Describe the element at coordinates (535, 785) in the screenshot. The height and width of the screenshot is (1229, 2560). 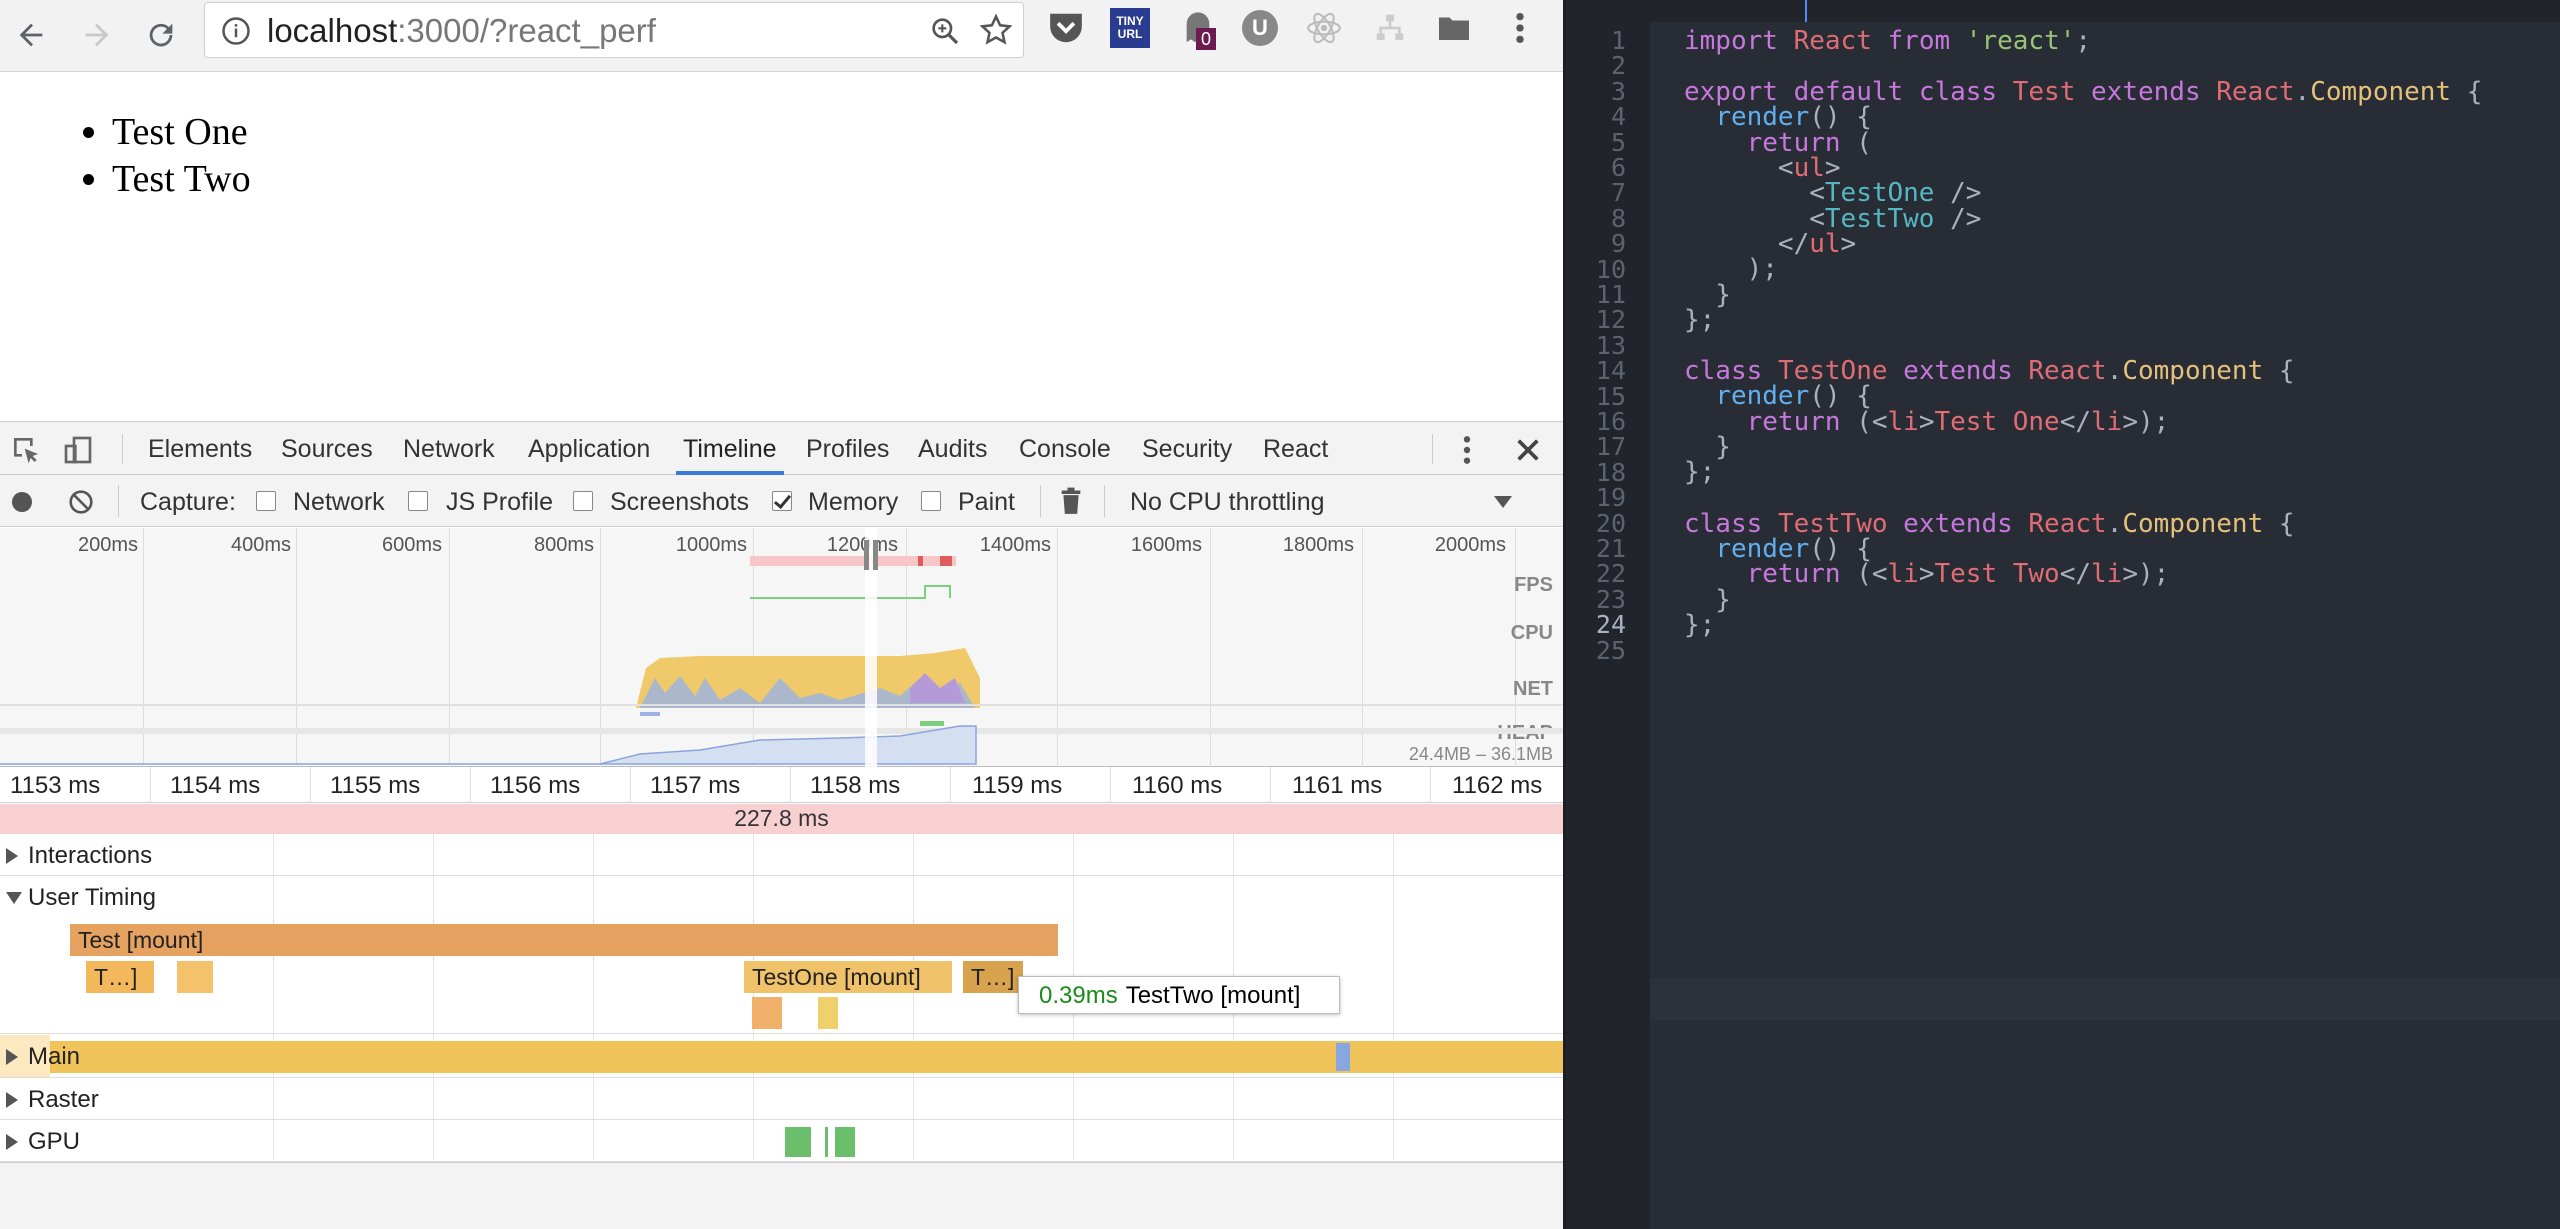
I see `ruler-tick: 1156 ms` at that location.